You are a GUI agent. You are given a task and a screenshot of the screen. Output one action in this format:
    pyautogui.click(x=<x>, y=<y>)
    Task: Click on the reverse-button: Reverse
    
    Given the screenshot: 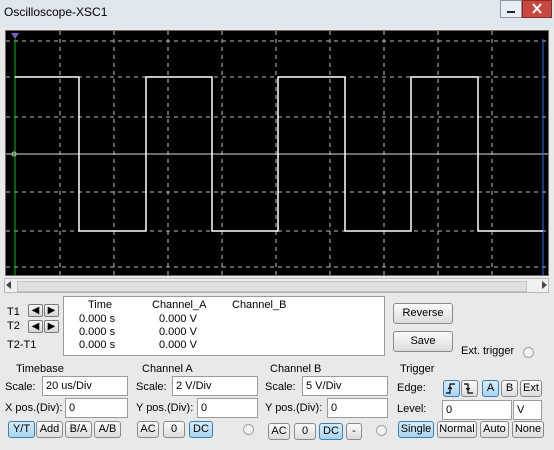 What is the action you would take?
    pyautogui.click(x=423, y=313)
    